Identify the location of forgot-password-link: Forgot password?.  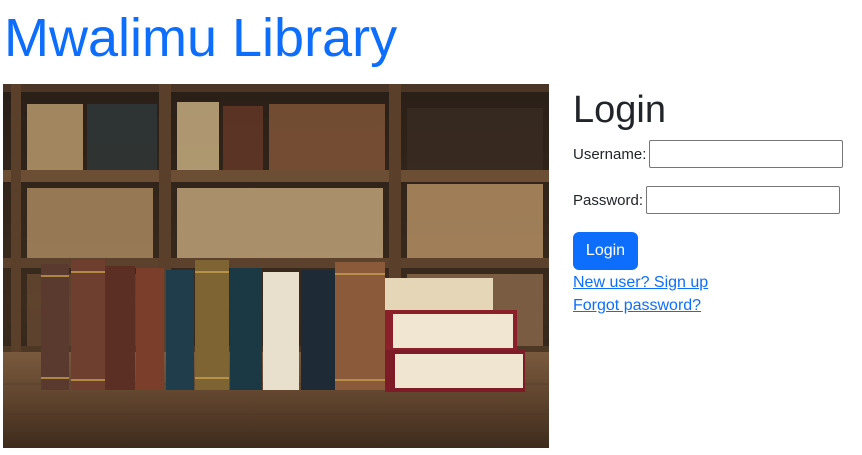
(637, 306).